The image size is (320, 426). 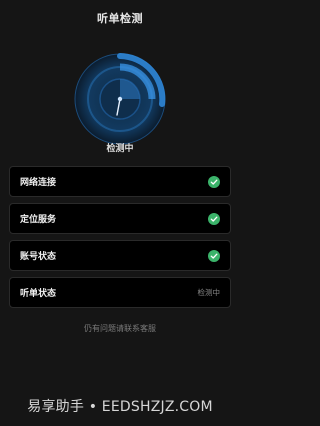 What do you see at coordinates (209, 292) in the screenshot?
I see `check-row-status: 检测中` at bounding box center [209, 292].